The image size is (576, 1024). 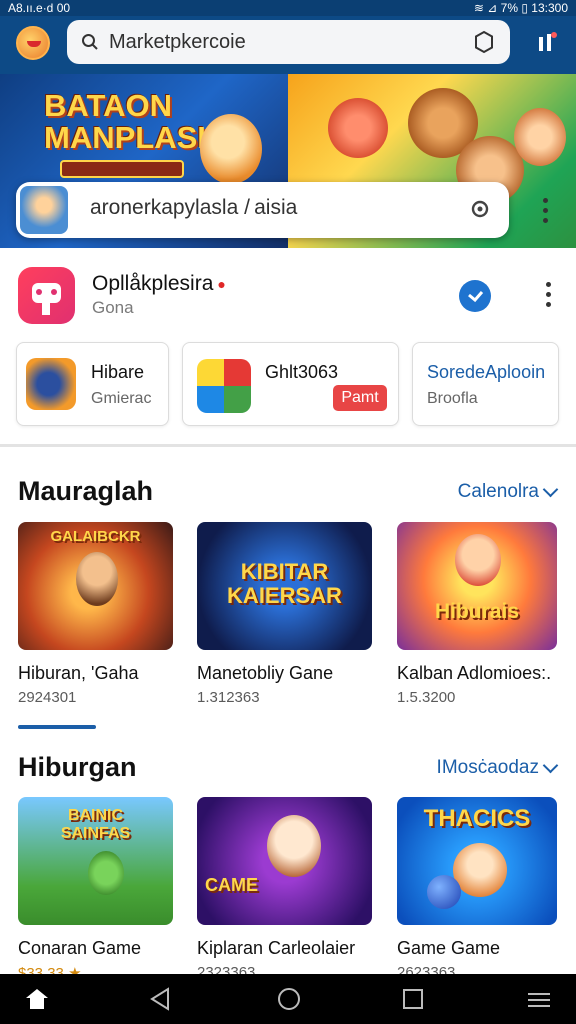 I want to click on game-meta: 2924301, so click(x=47, y=697).